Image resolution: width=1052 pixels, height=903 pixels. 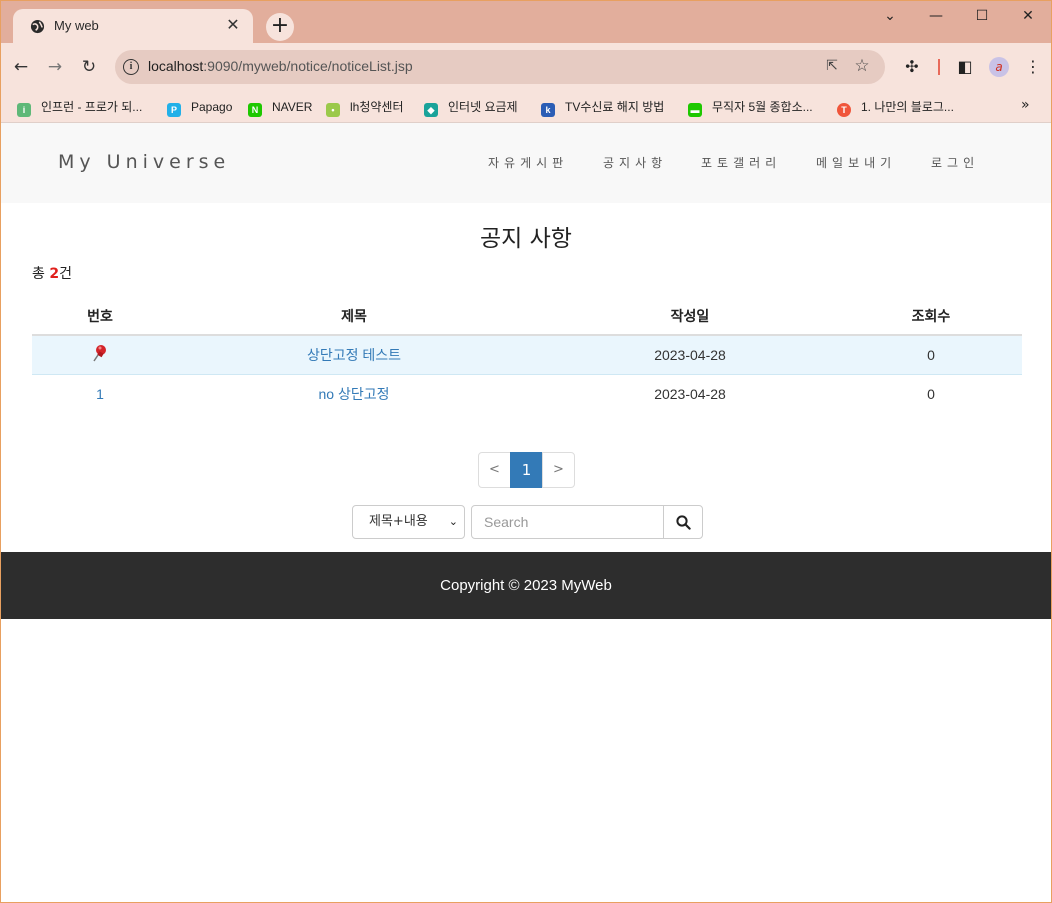 I want to click on back-arrow-icon: ←, so click(x=21, y=67).